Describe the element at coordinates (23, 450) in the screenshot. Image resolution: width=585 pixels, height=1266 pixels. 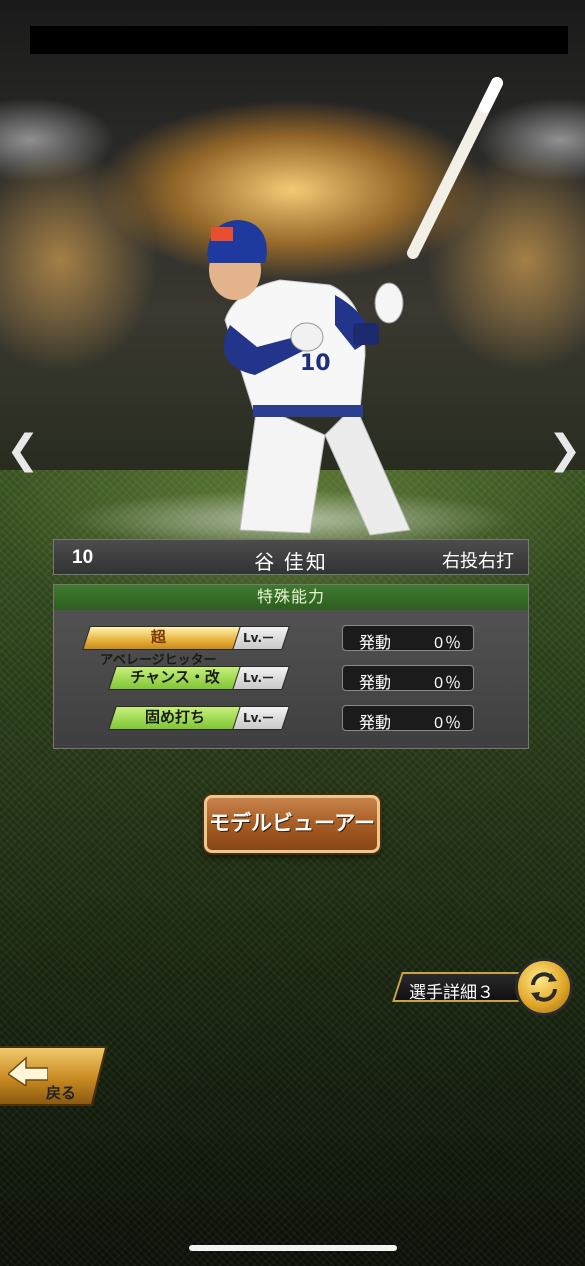
I see `previous-player-arrow-icon: ❮` at that location.